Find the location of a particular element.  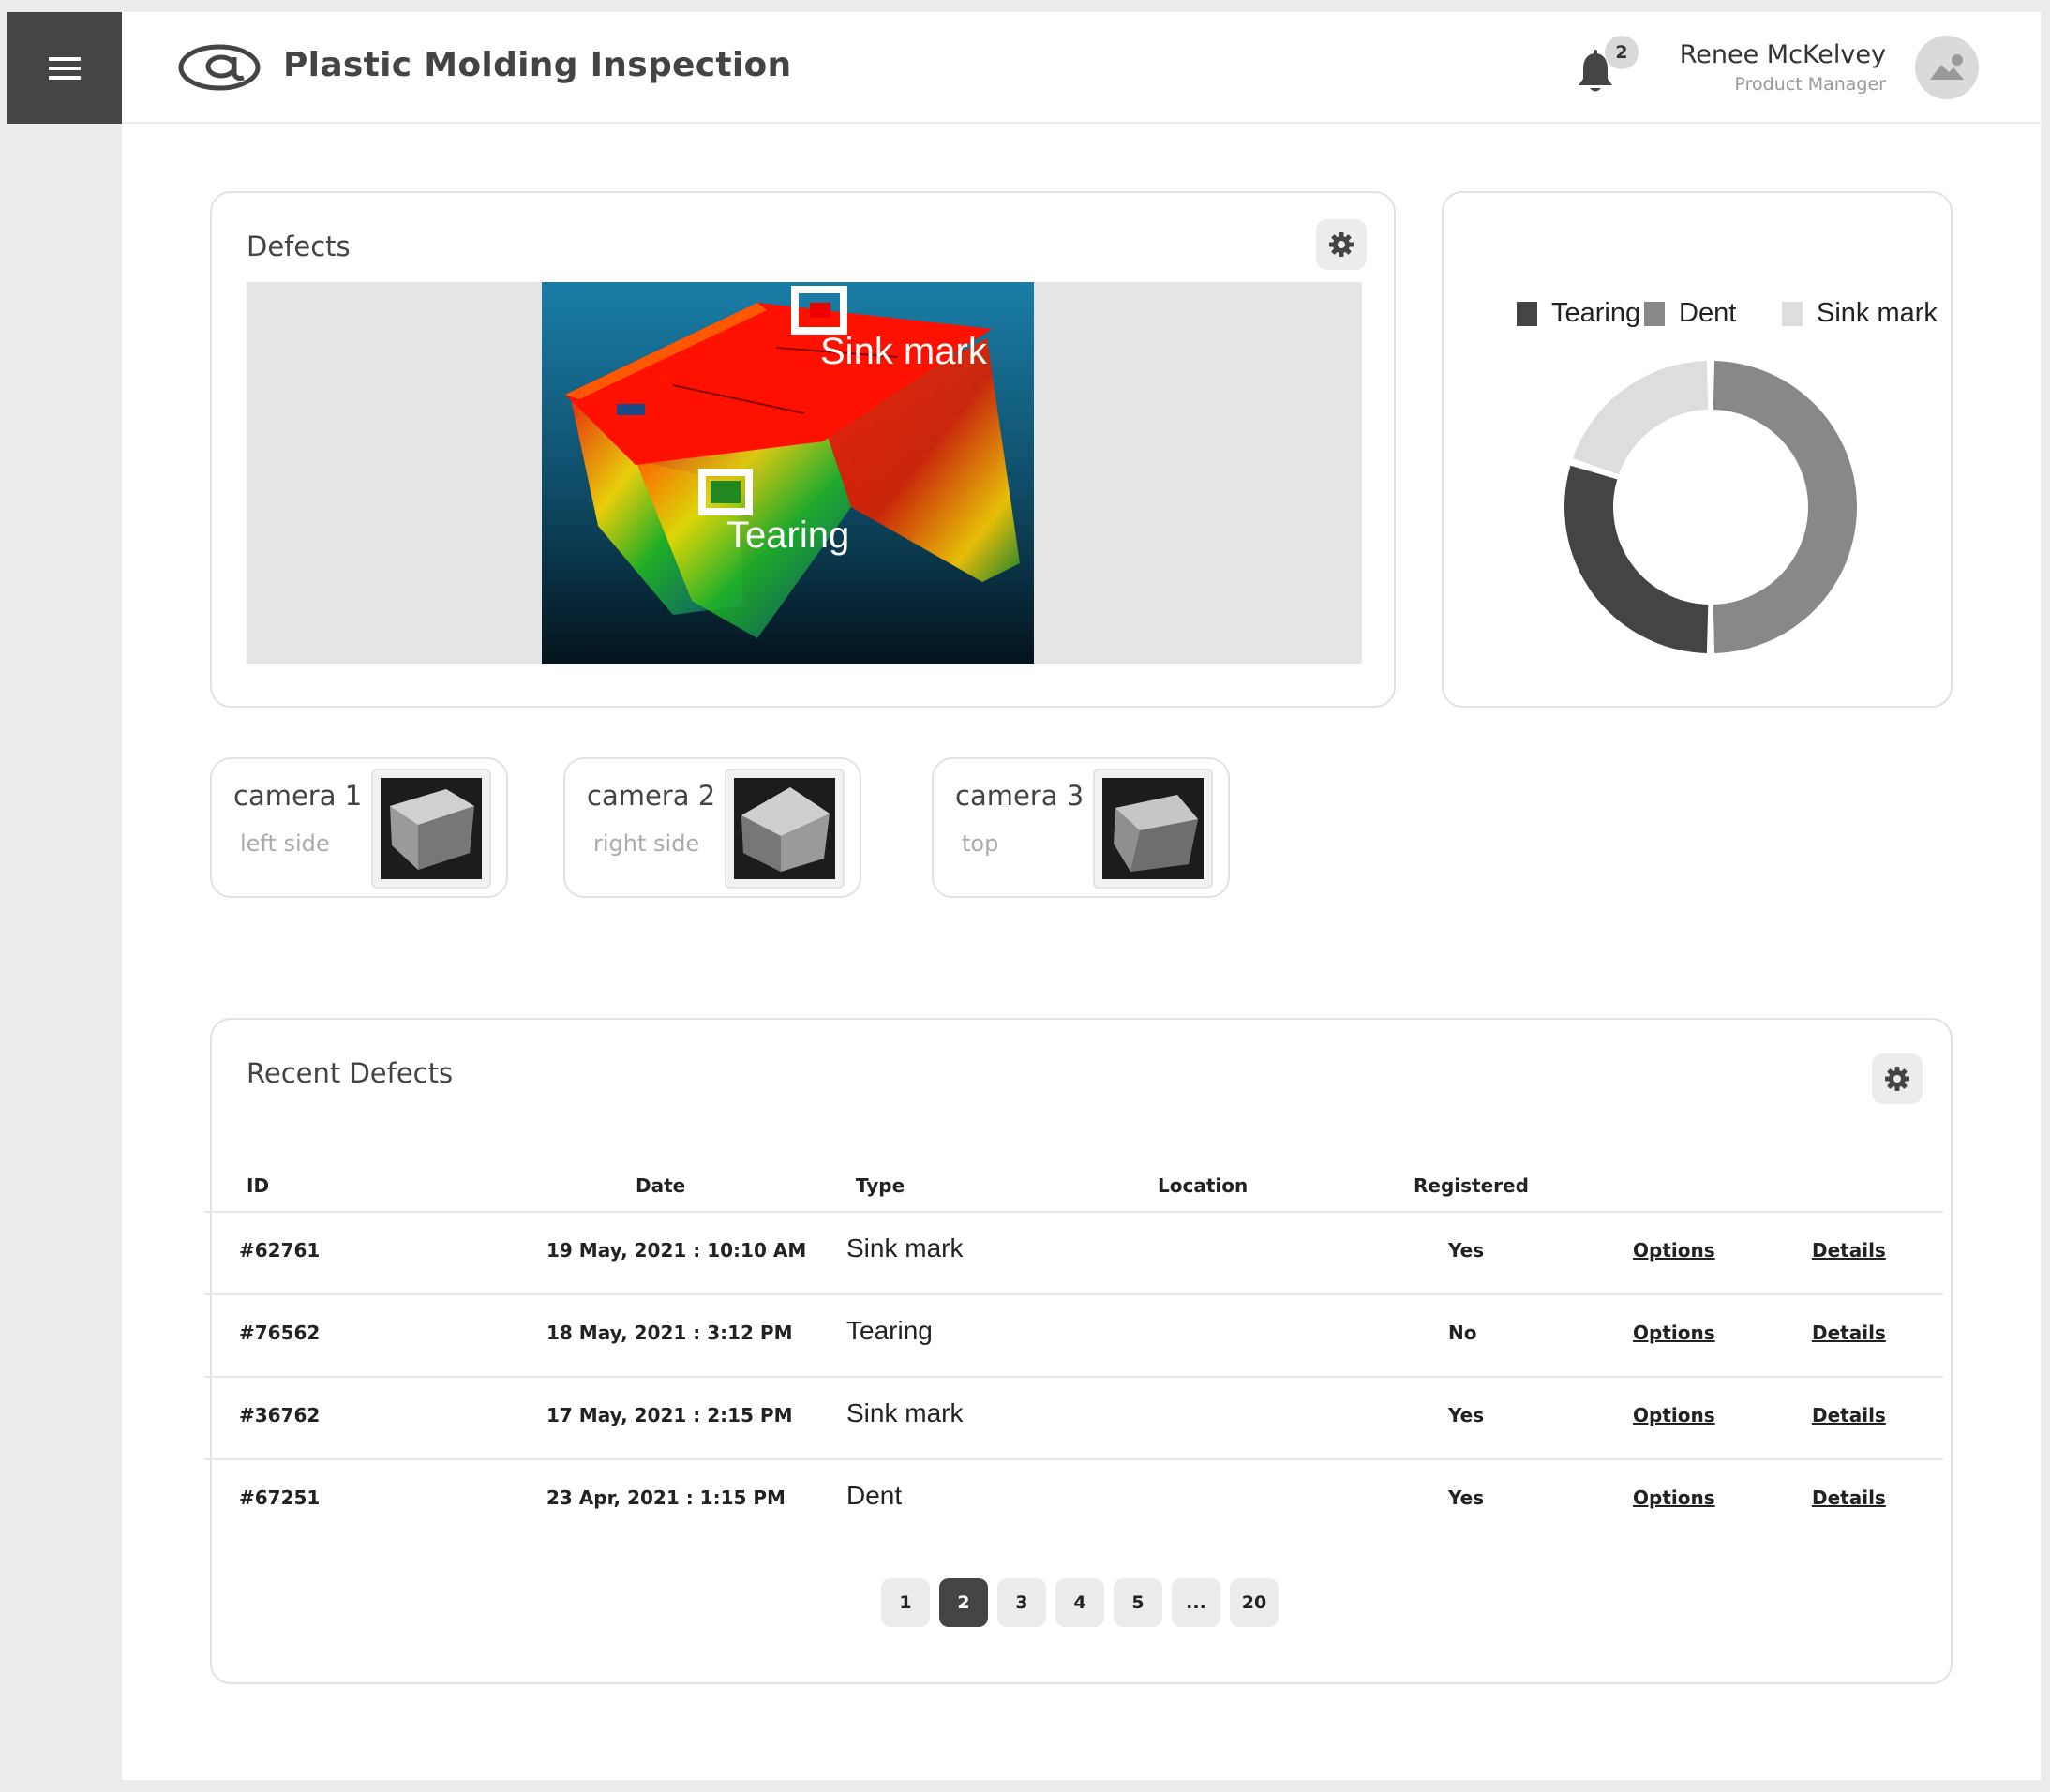

legend-swatch-tearing is located at coordinates (1527, 314).